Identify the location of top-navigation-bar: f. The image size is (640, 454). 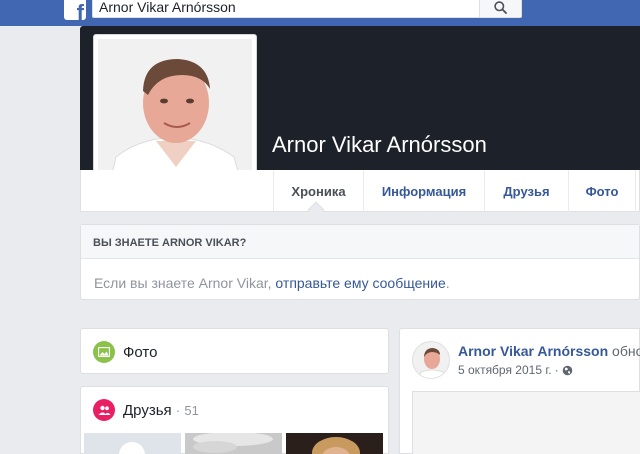
(320, 13).